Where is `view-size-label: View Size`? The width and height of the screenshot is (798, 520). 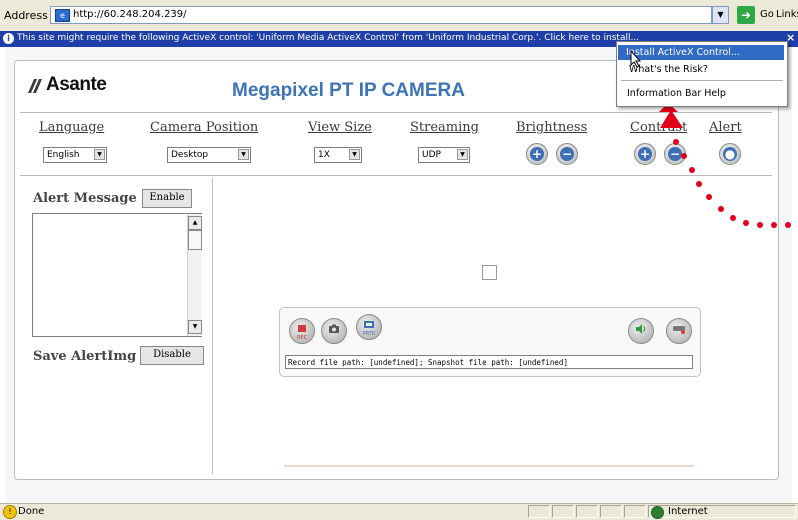 view-size-label: View Size is located at coordinates (340, 127).